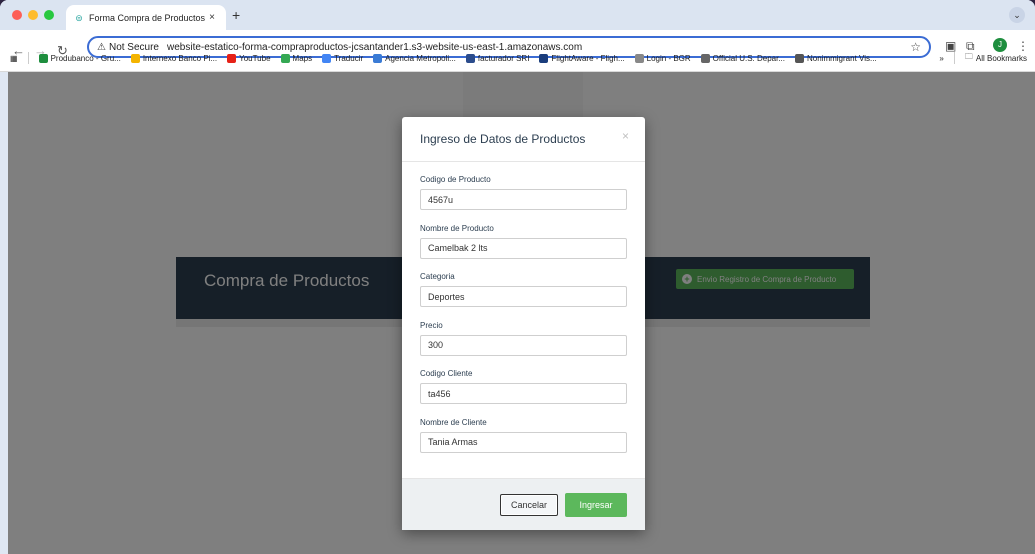  I want to click on field-input: Camelbak 2 lts, so click(523, 248).